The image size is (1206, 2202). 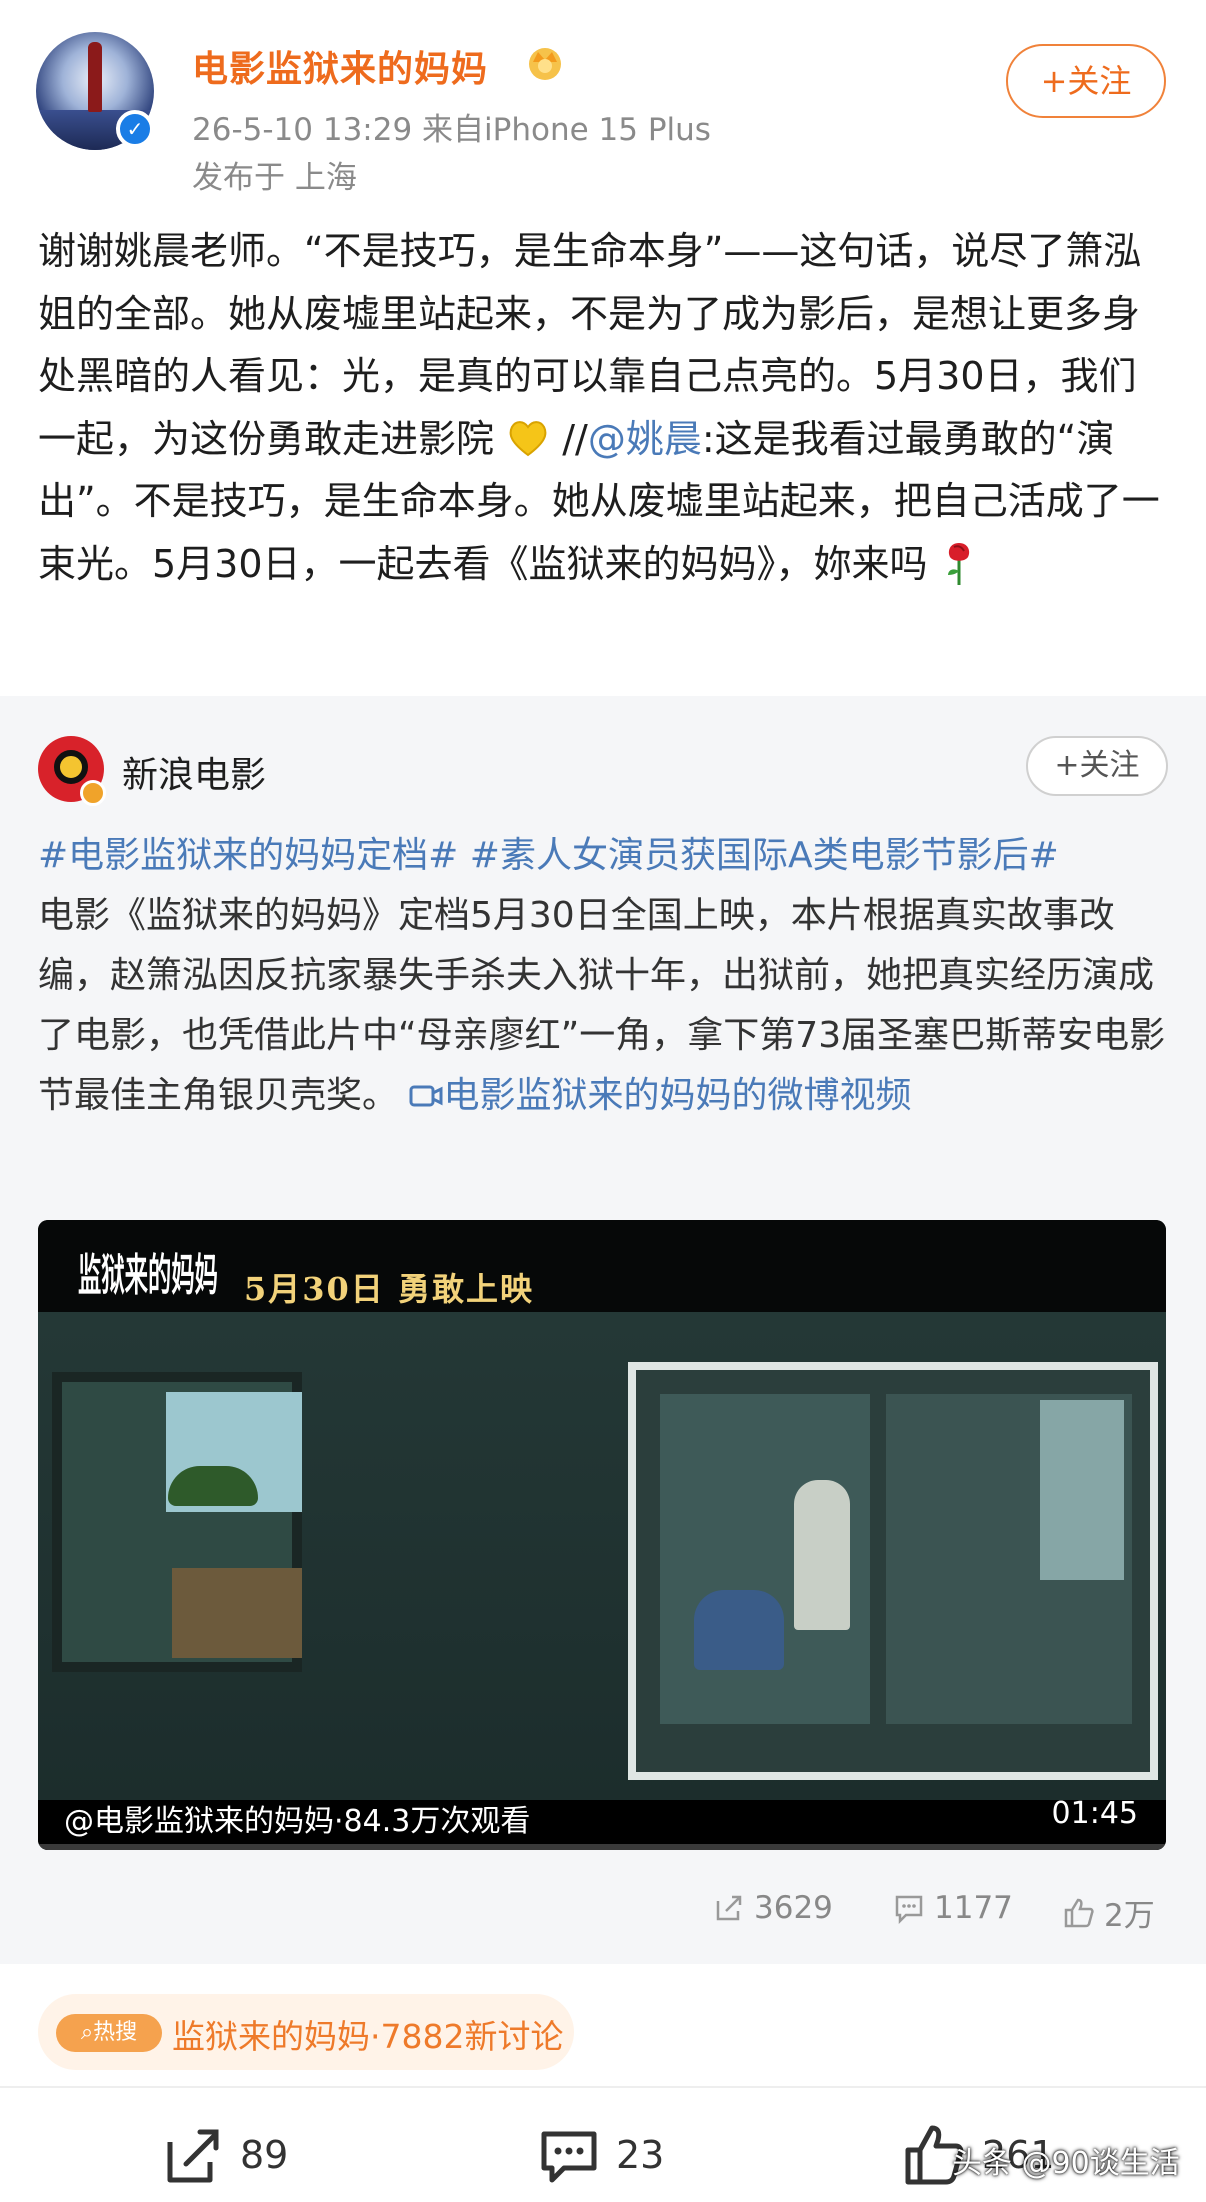 What do you see at coordinates (237, 1613) in the screenshot?
I see `scene-cabinet` at bounding box center [237, 1613].